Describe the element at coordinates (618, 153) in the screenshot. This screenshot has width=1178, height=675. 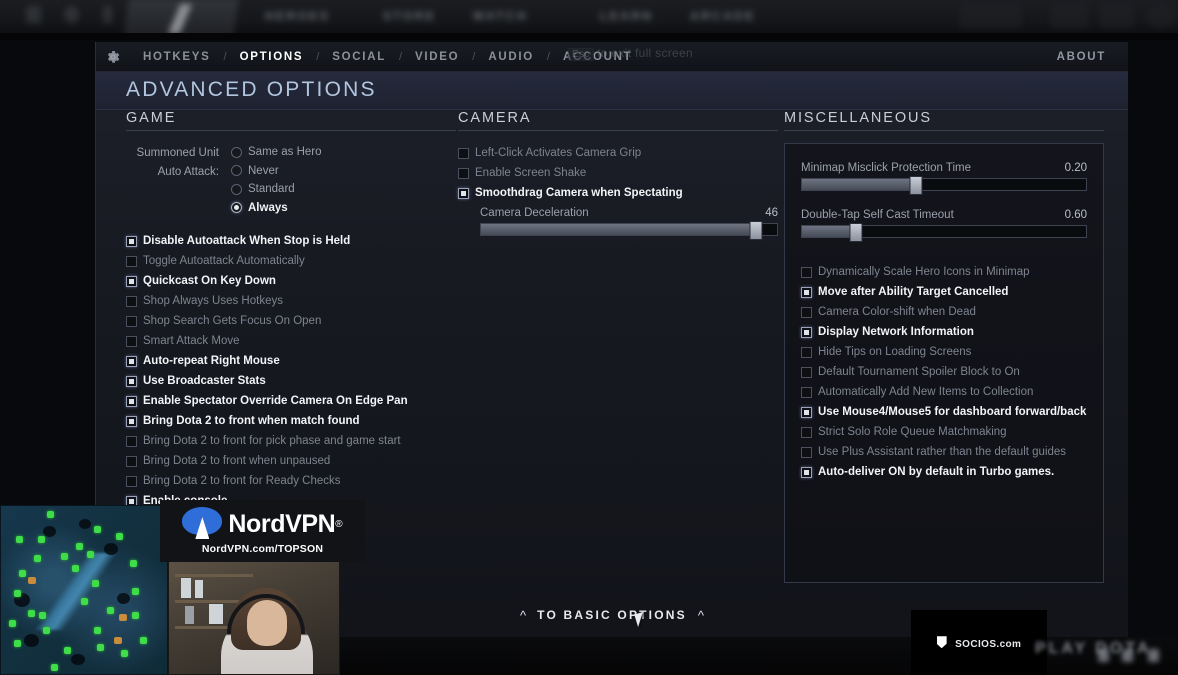
I see `checkbox-left-click-activates-camera-grip: Left-Click Activates Camera Grip` at that location.